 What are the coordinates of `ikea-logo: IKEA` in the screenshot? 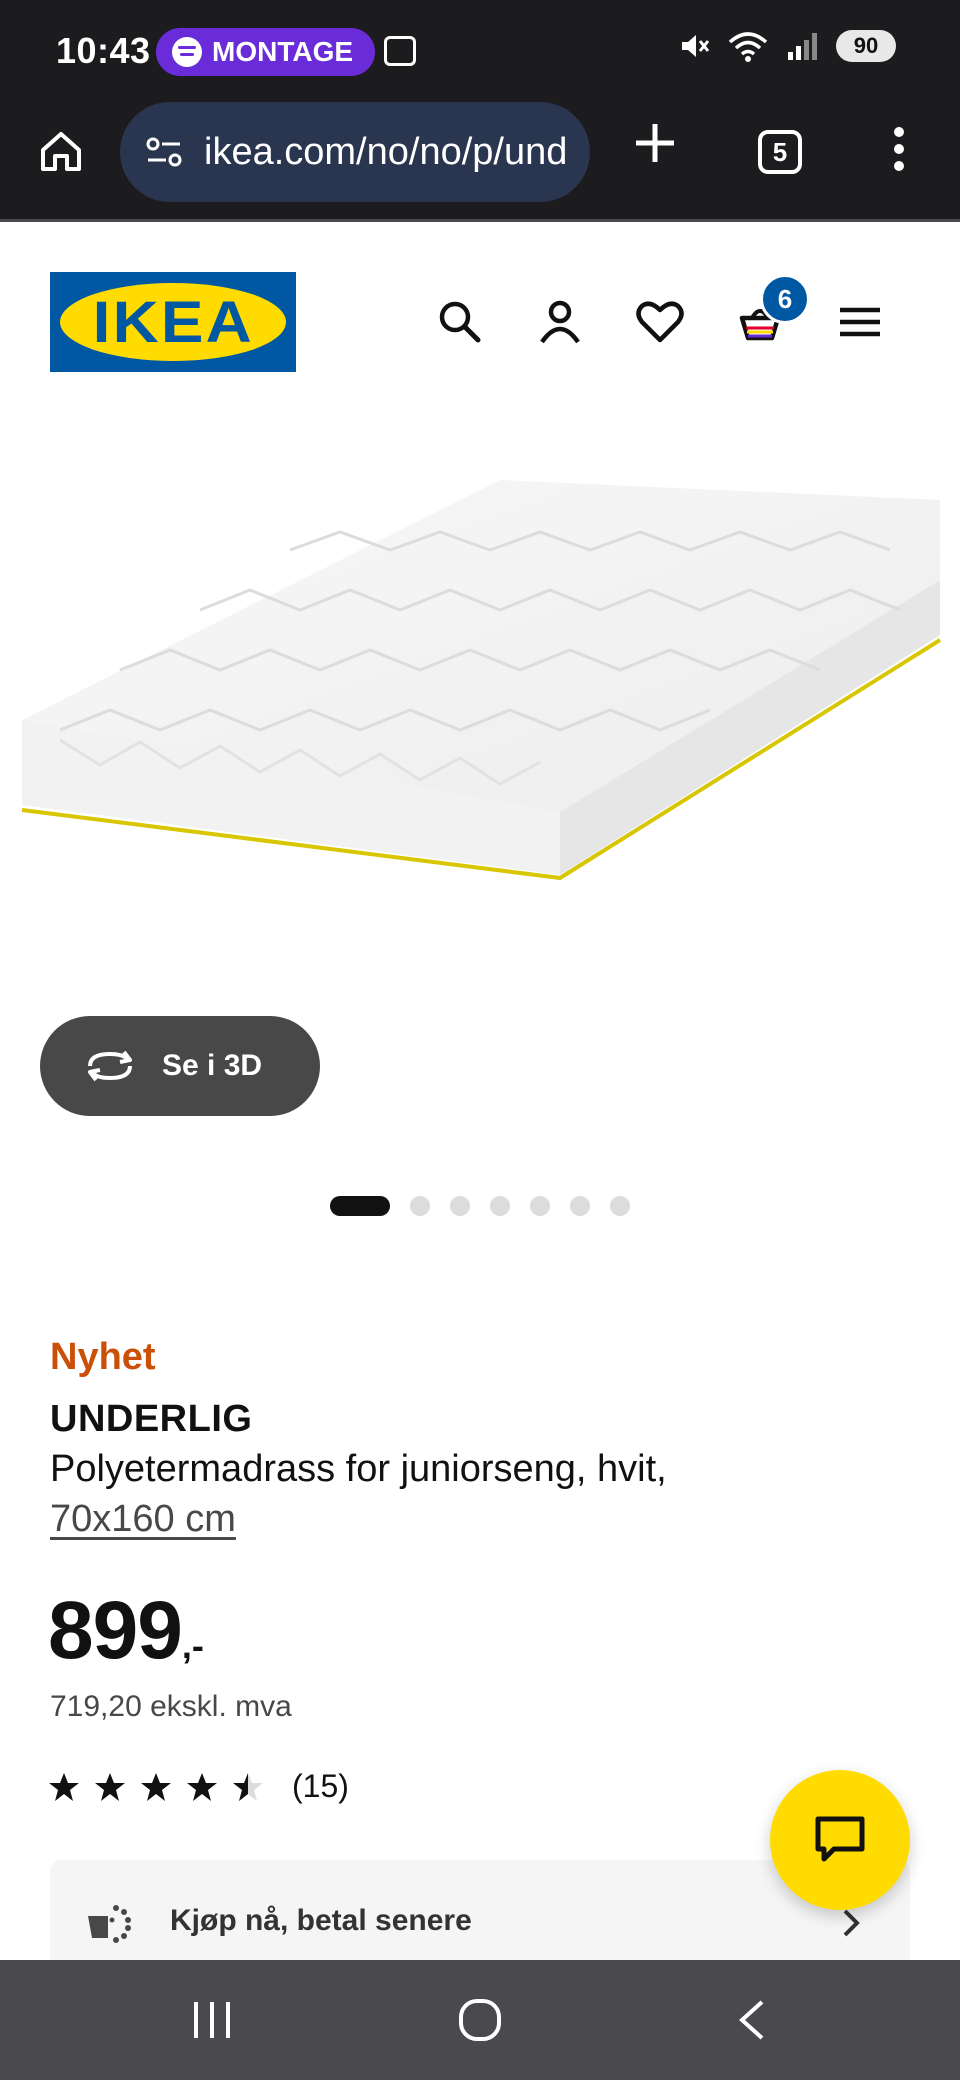 It's located at (173, 322).